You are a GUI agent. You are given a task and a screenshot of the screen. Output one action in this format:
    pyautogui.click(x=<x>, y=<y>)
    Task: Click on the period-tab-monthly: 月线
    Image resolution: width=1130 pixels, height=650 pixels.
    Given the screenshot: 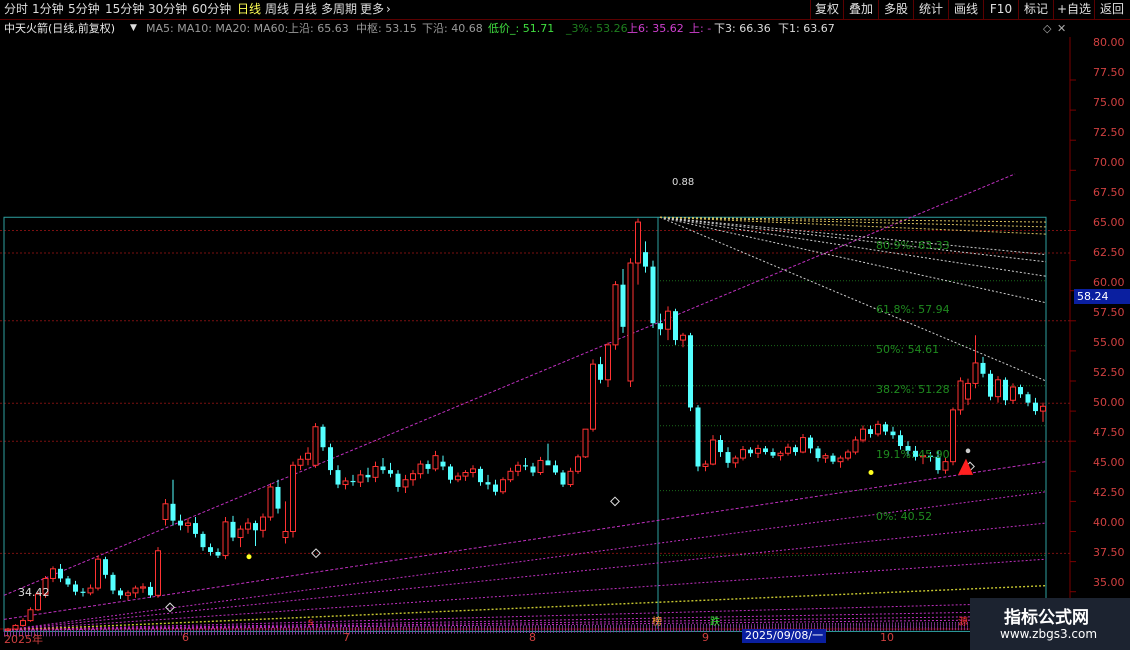 What is the action you would take?
    pyautogui.click(x=305, y=9)
    